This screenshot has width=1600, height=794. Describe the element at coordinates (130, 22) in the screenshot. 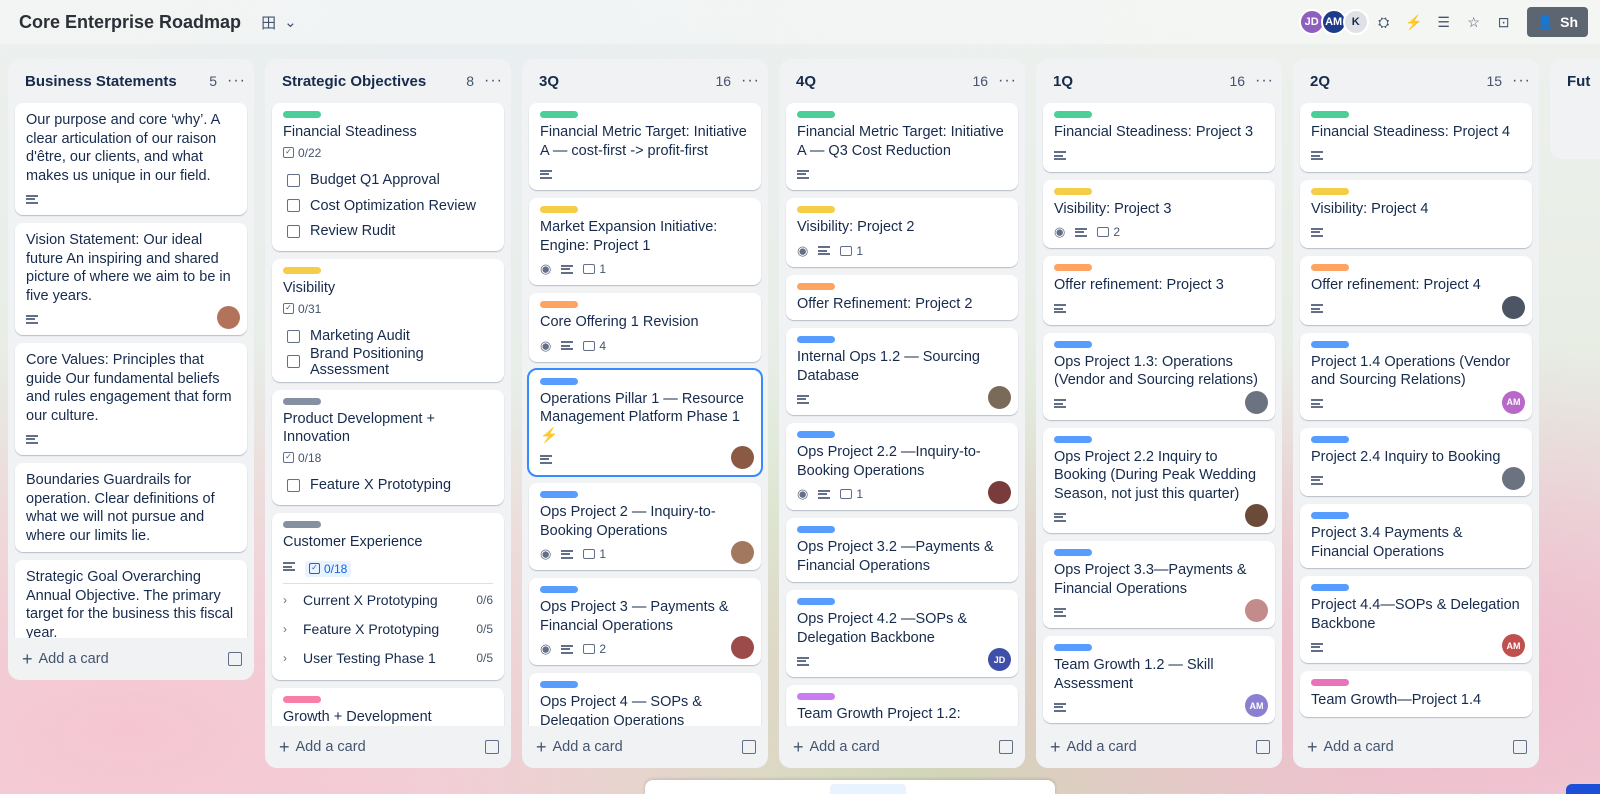

I see `board-title: Core Enterprise Roadmap` at that location.